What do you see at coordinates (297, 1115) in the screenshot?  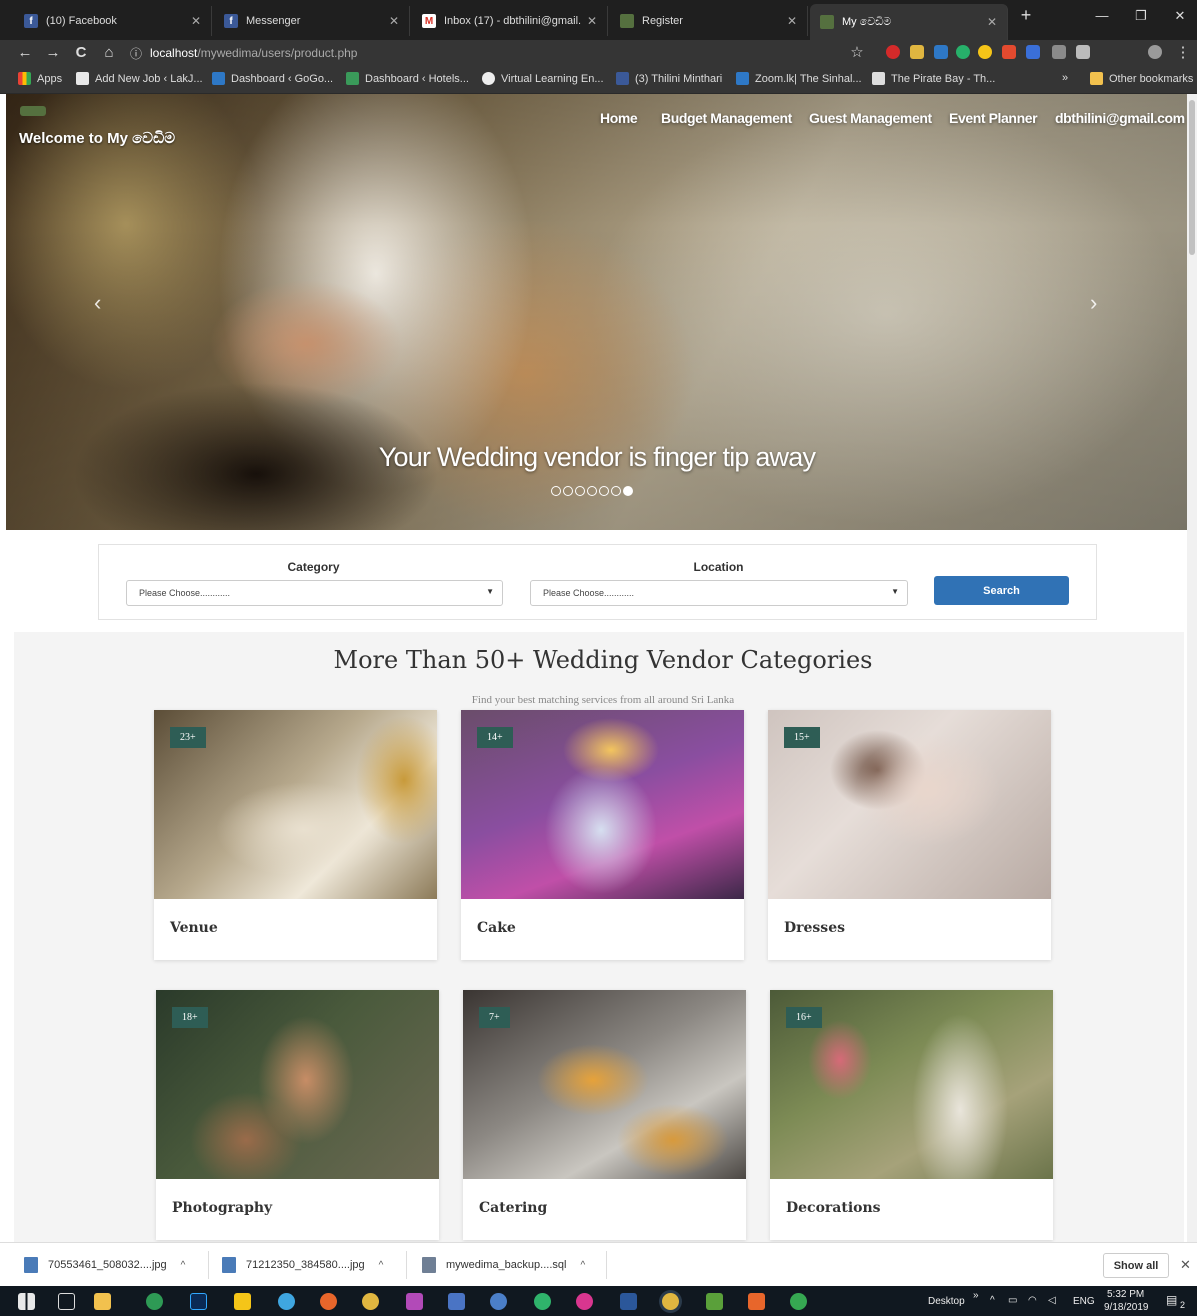 I see `category-card-photography: 18+ Photography` at bounding box center [297, 1115].